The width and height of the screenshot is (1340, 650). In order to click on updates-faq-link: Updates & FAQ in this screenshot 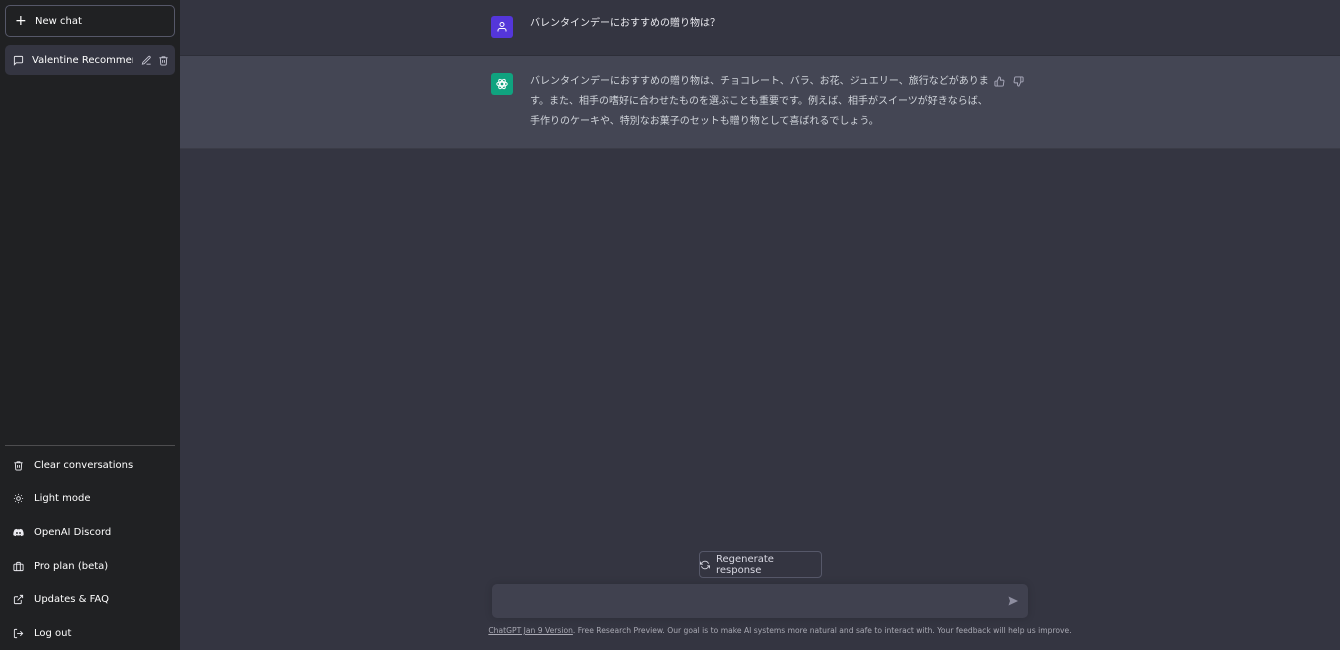, I will do `click(90, 600)`.